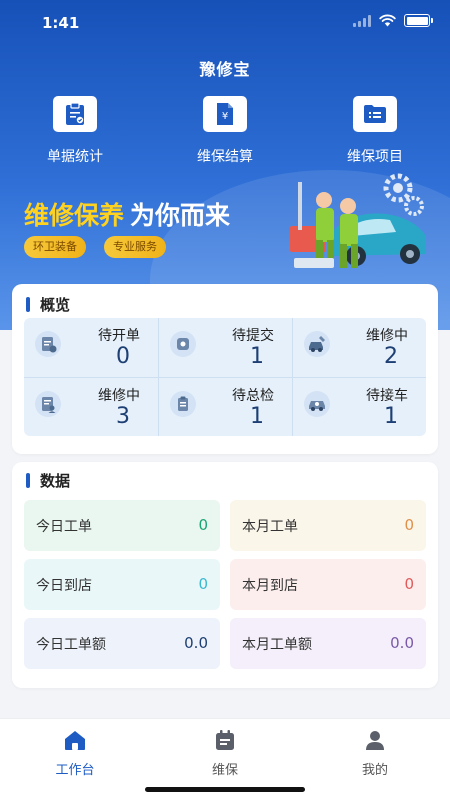 This screenshot has width=450, height=800. What do you see at coordinates (123, 356) in the screenshot?
I see `overview-value: 0` at bounding box center [123, 356].